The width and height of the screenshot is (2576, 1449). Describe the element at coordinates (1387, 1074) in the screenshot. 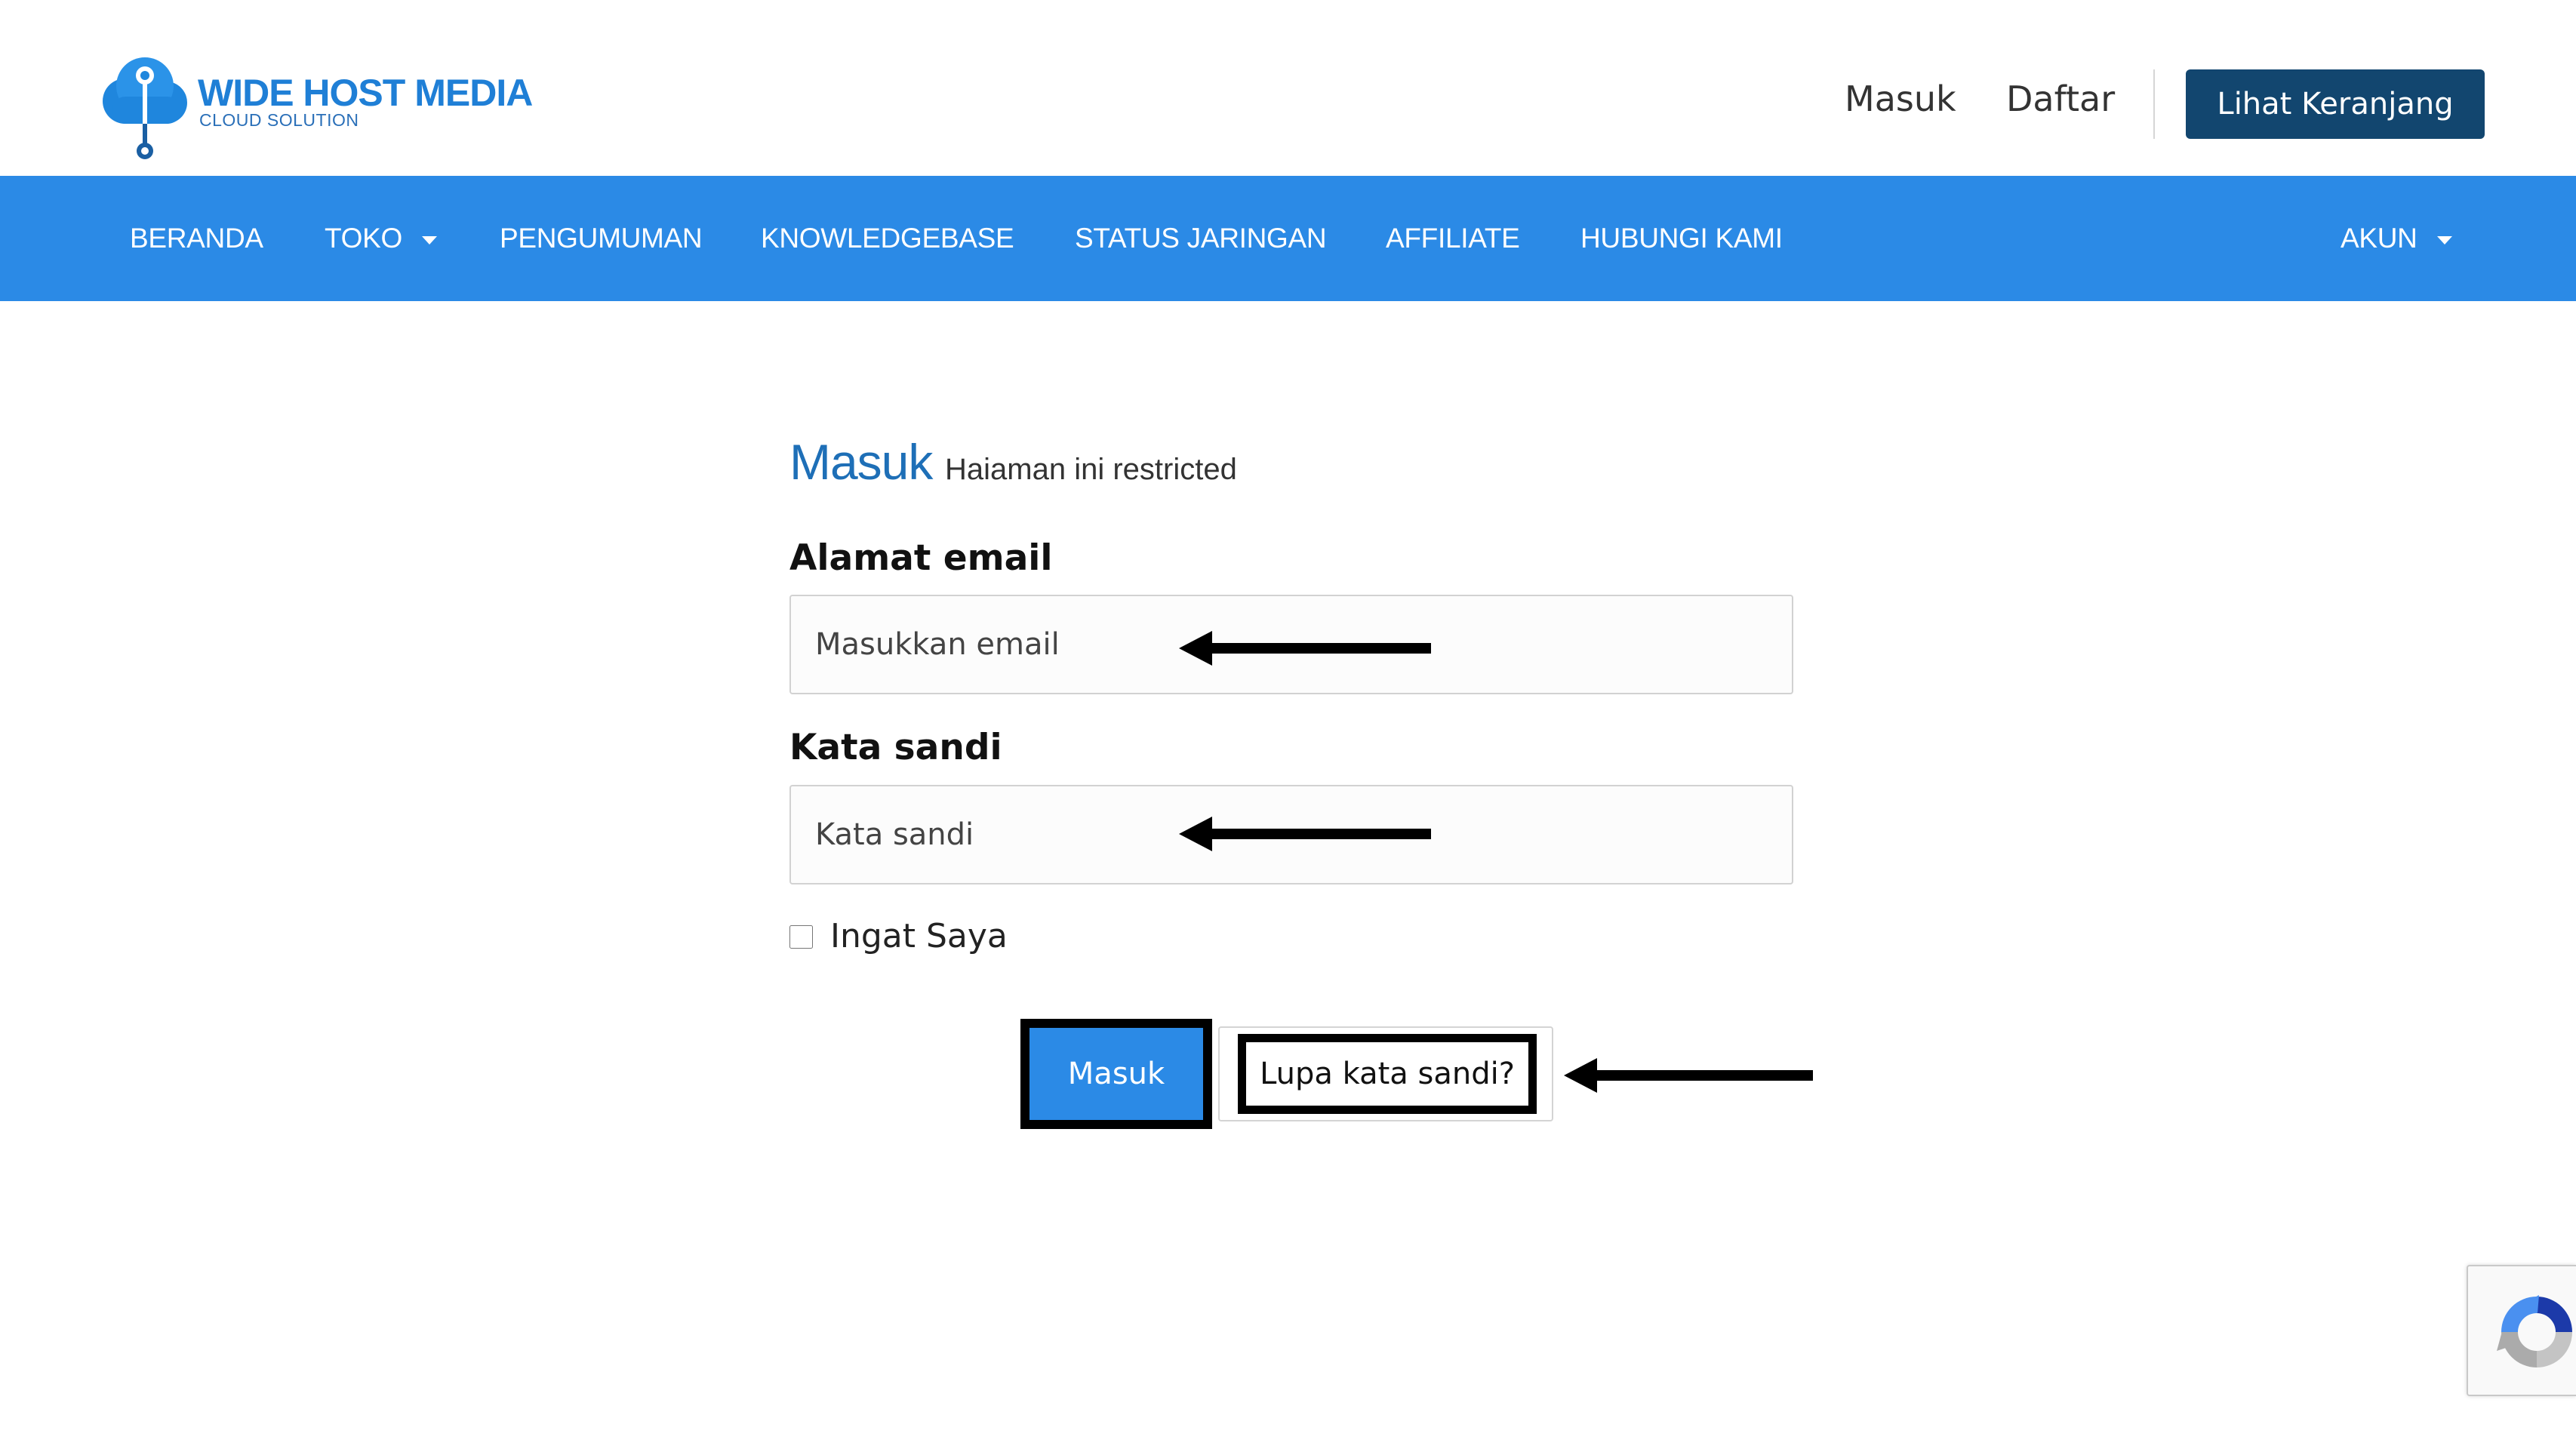

I see `forgot-password-button: Lupa kata sandi?` at that location.